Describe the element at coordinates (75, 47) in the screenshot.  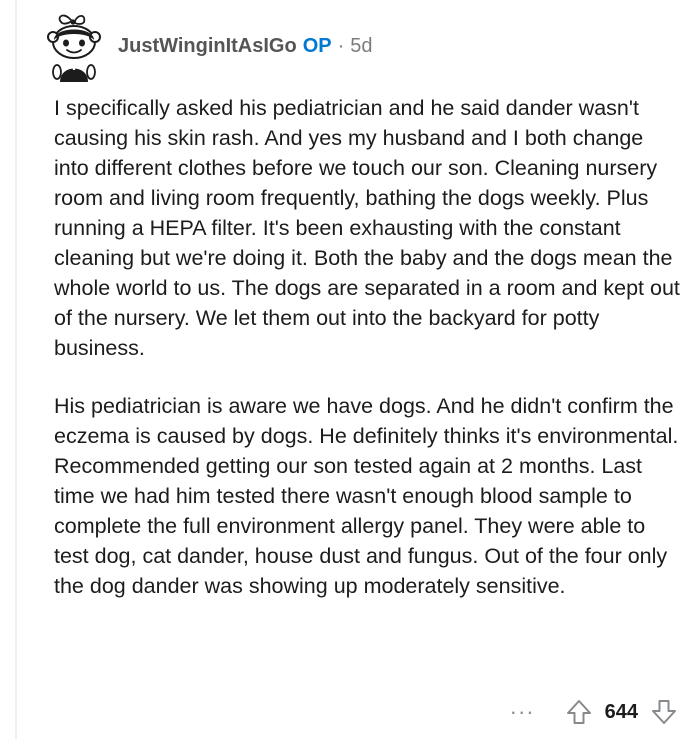
I see `snoo-avatar-icon` at that location.